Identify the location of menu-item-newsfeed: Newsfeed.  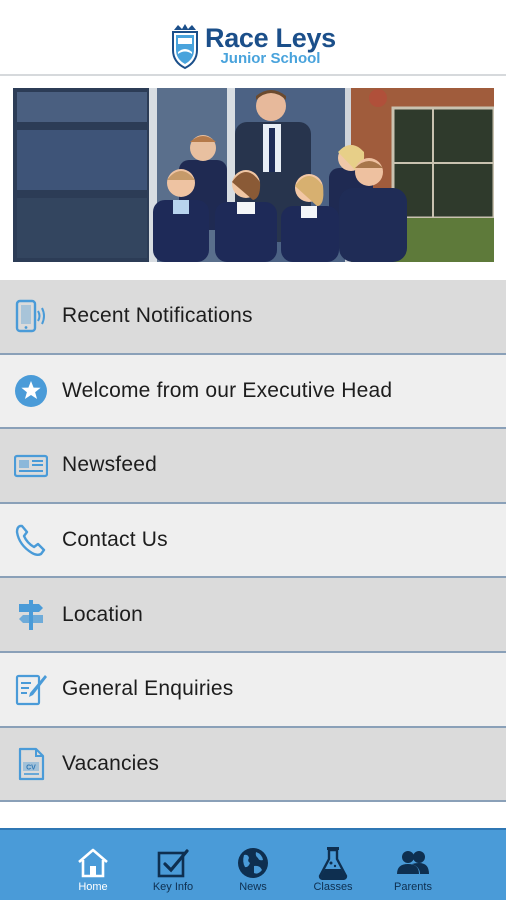
(253, 466).